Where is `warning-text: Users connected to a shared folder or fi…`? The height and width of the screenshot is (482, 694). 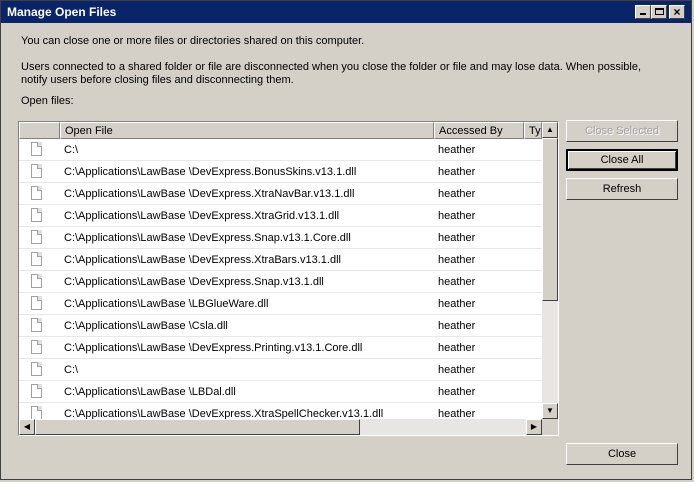
warning-text: Users connected to a shared folder or fi… is located at coordinates (331, 73).